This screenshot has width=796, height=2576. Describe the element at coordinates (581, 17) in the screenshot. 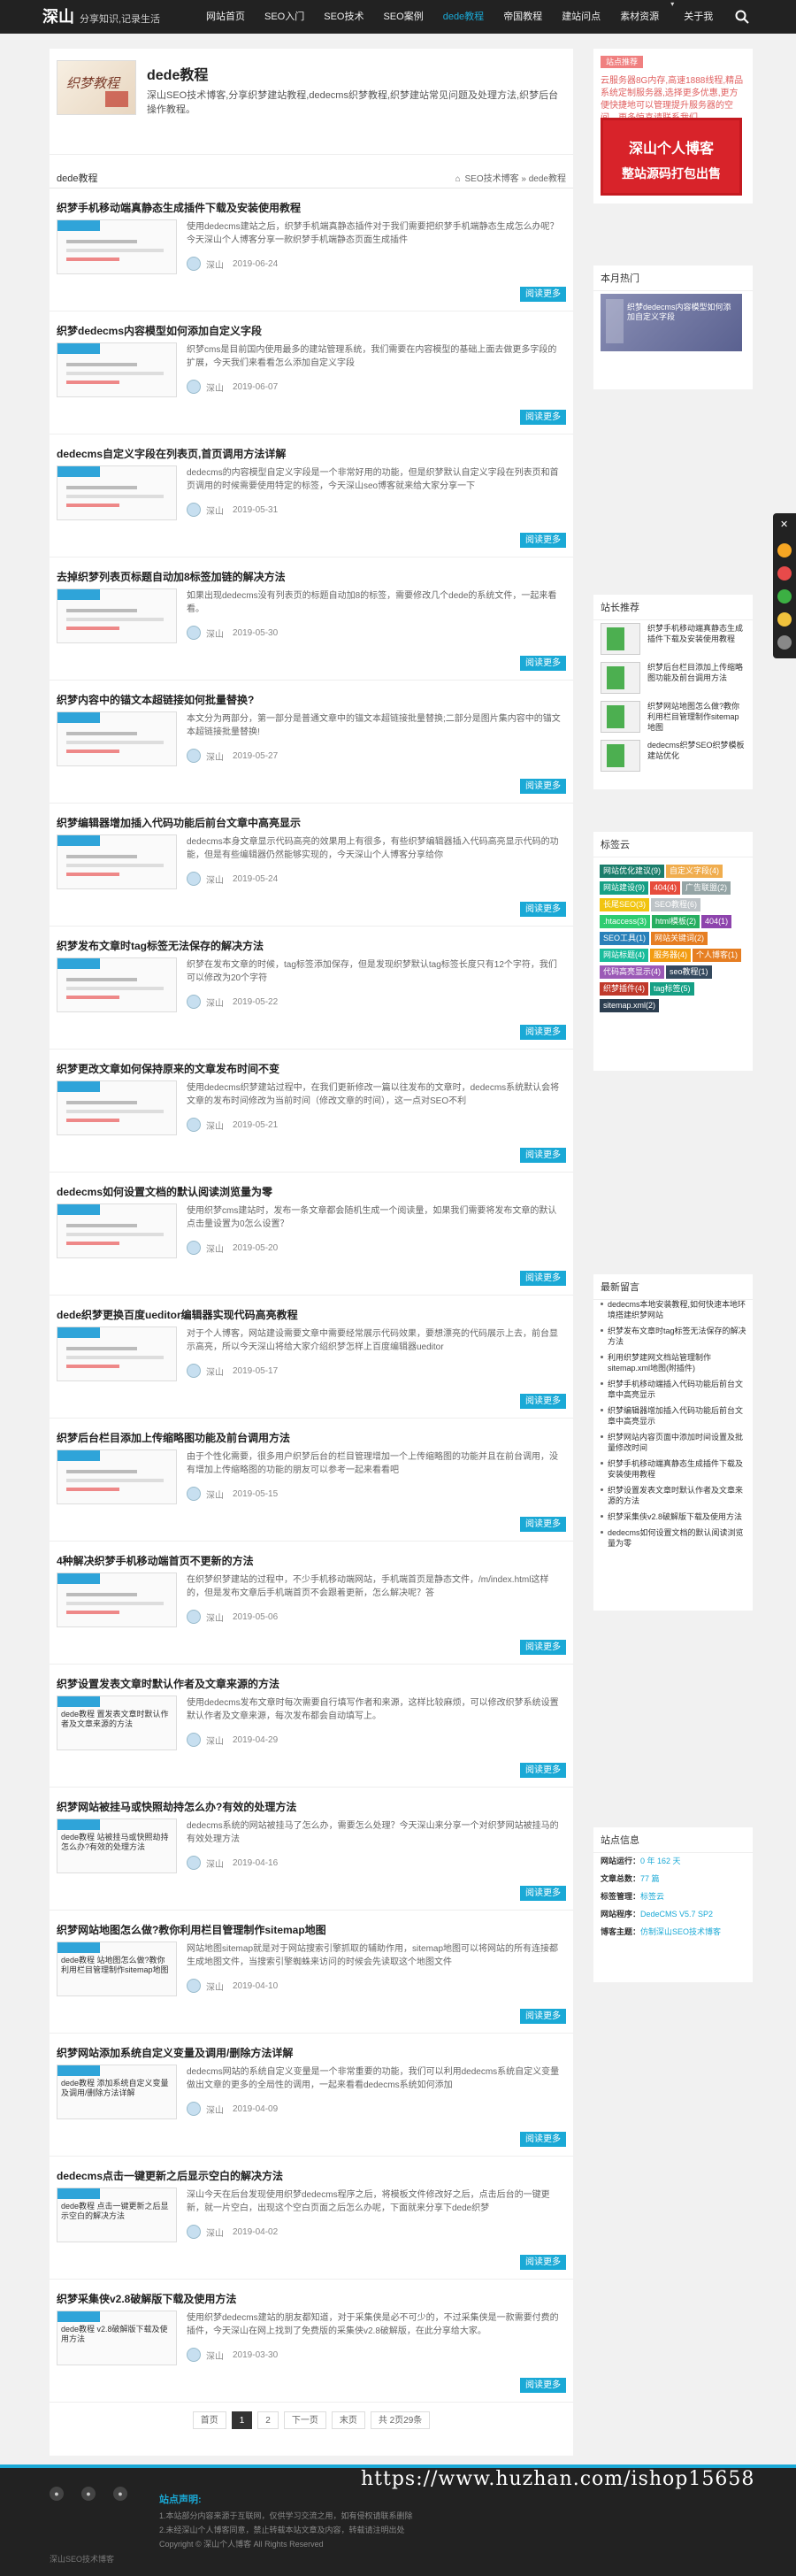

I see `nav-item: 建站问点` at that location.